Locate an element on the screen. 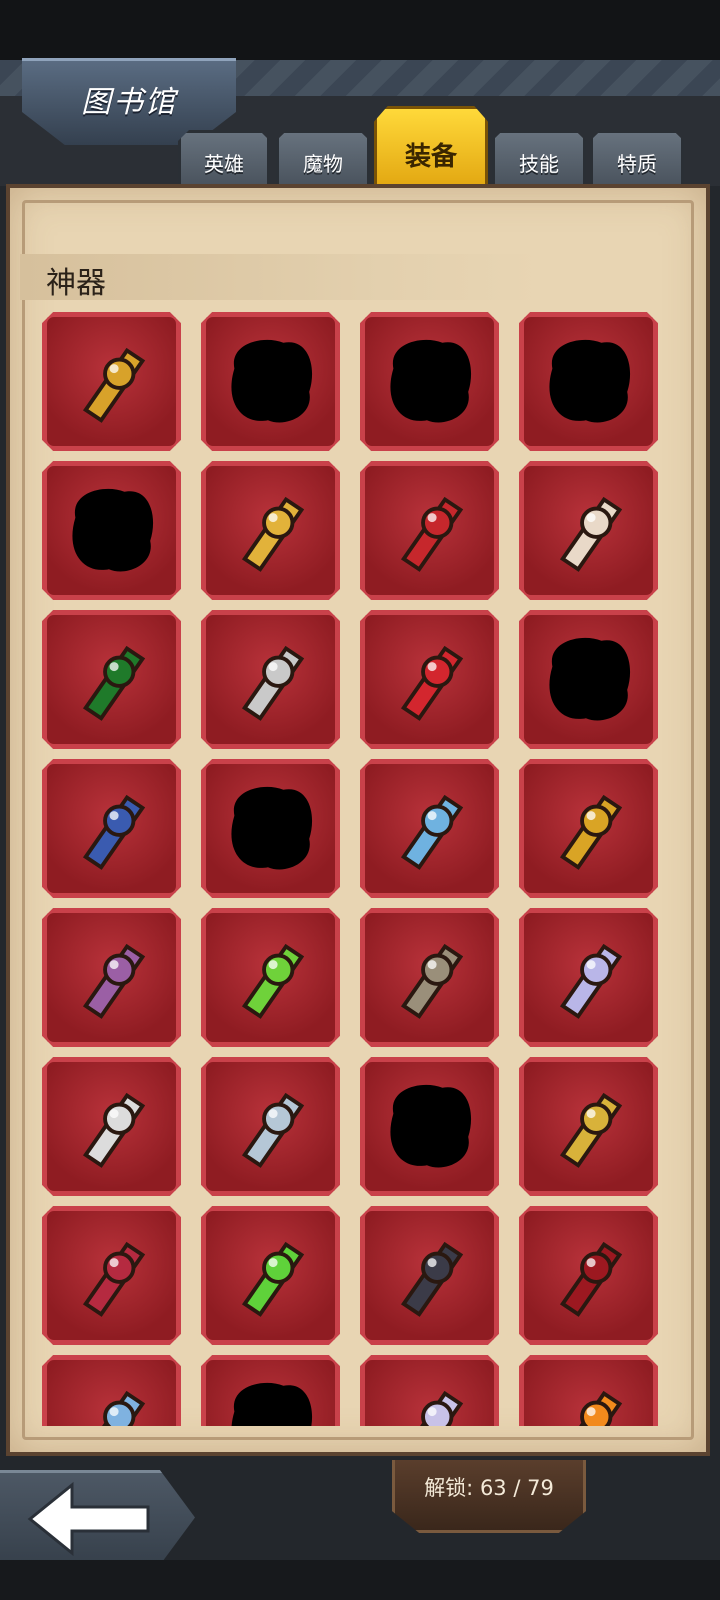 This screenshot has width=720, height=1600. section-header: 神器 is located at coordinates (280, 277).